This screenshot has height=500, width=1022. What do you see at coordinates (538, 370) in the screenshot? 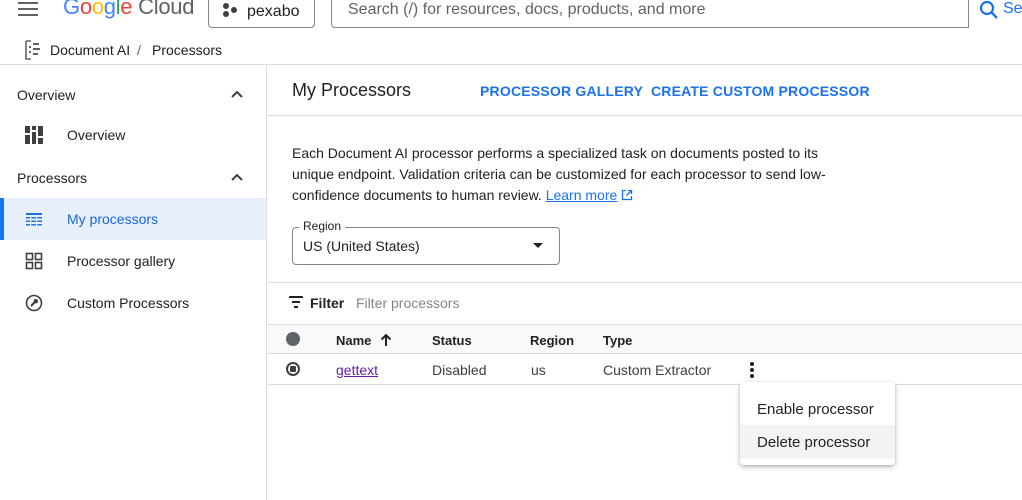
I see `processor-region: us` at bounding box center [538, 370].